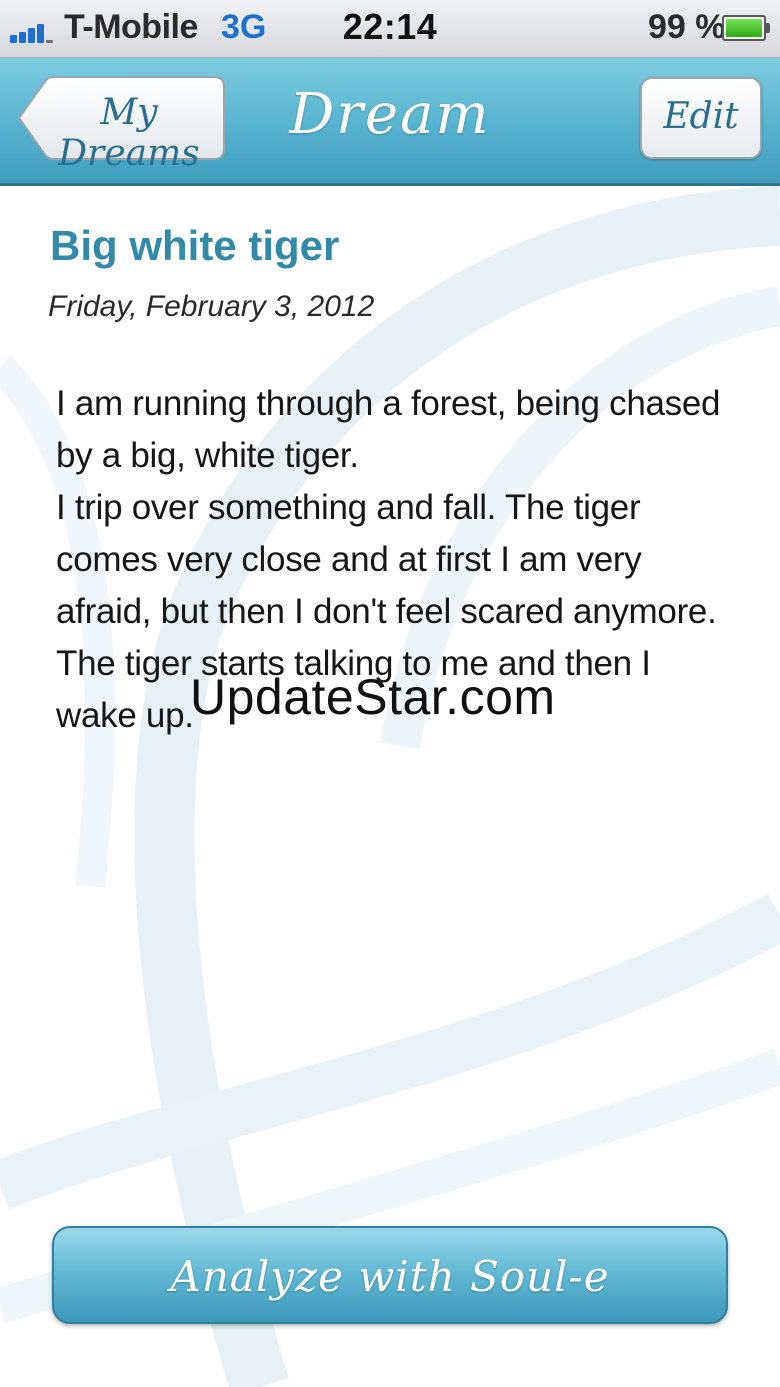 The height and width of the screenshot is (1387, 780). What do you see at coordinates (195, 245) in the screenshot?
I see `dream-title: Big white tiger` at bounding box center [195, 245].